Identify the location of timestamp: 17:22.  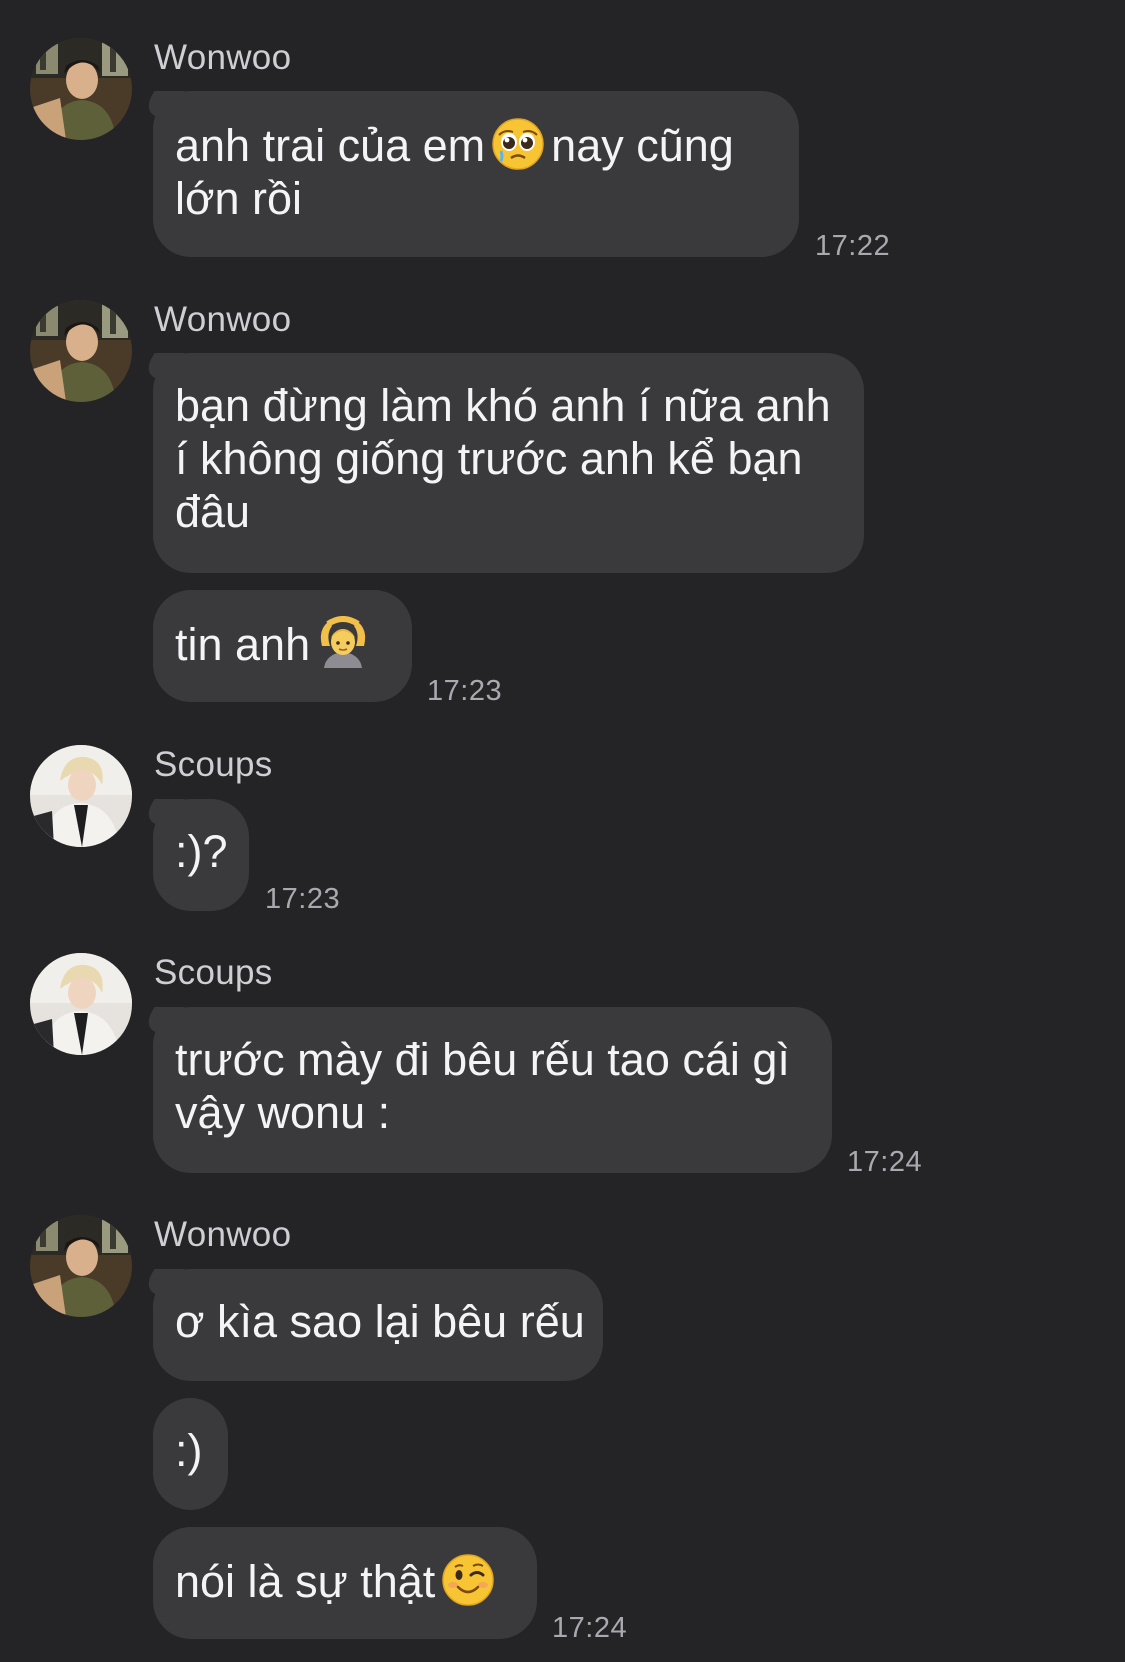
(853, 246).